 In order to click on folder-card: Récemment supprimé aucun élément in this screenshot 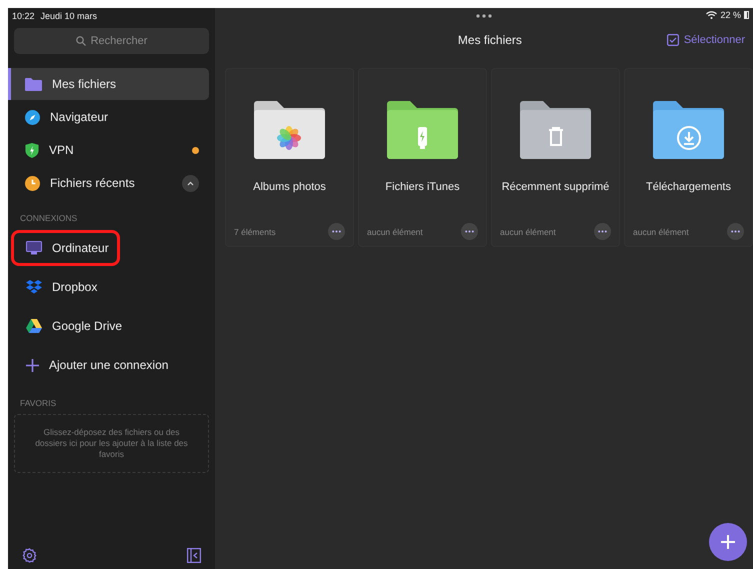, I will do `click(555, 157)`.